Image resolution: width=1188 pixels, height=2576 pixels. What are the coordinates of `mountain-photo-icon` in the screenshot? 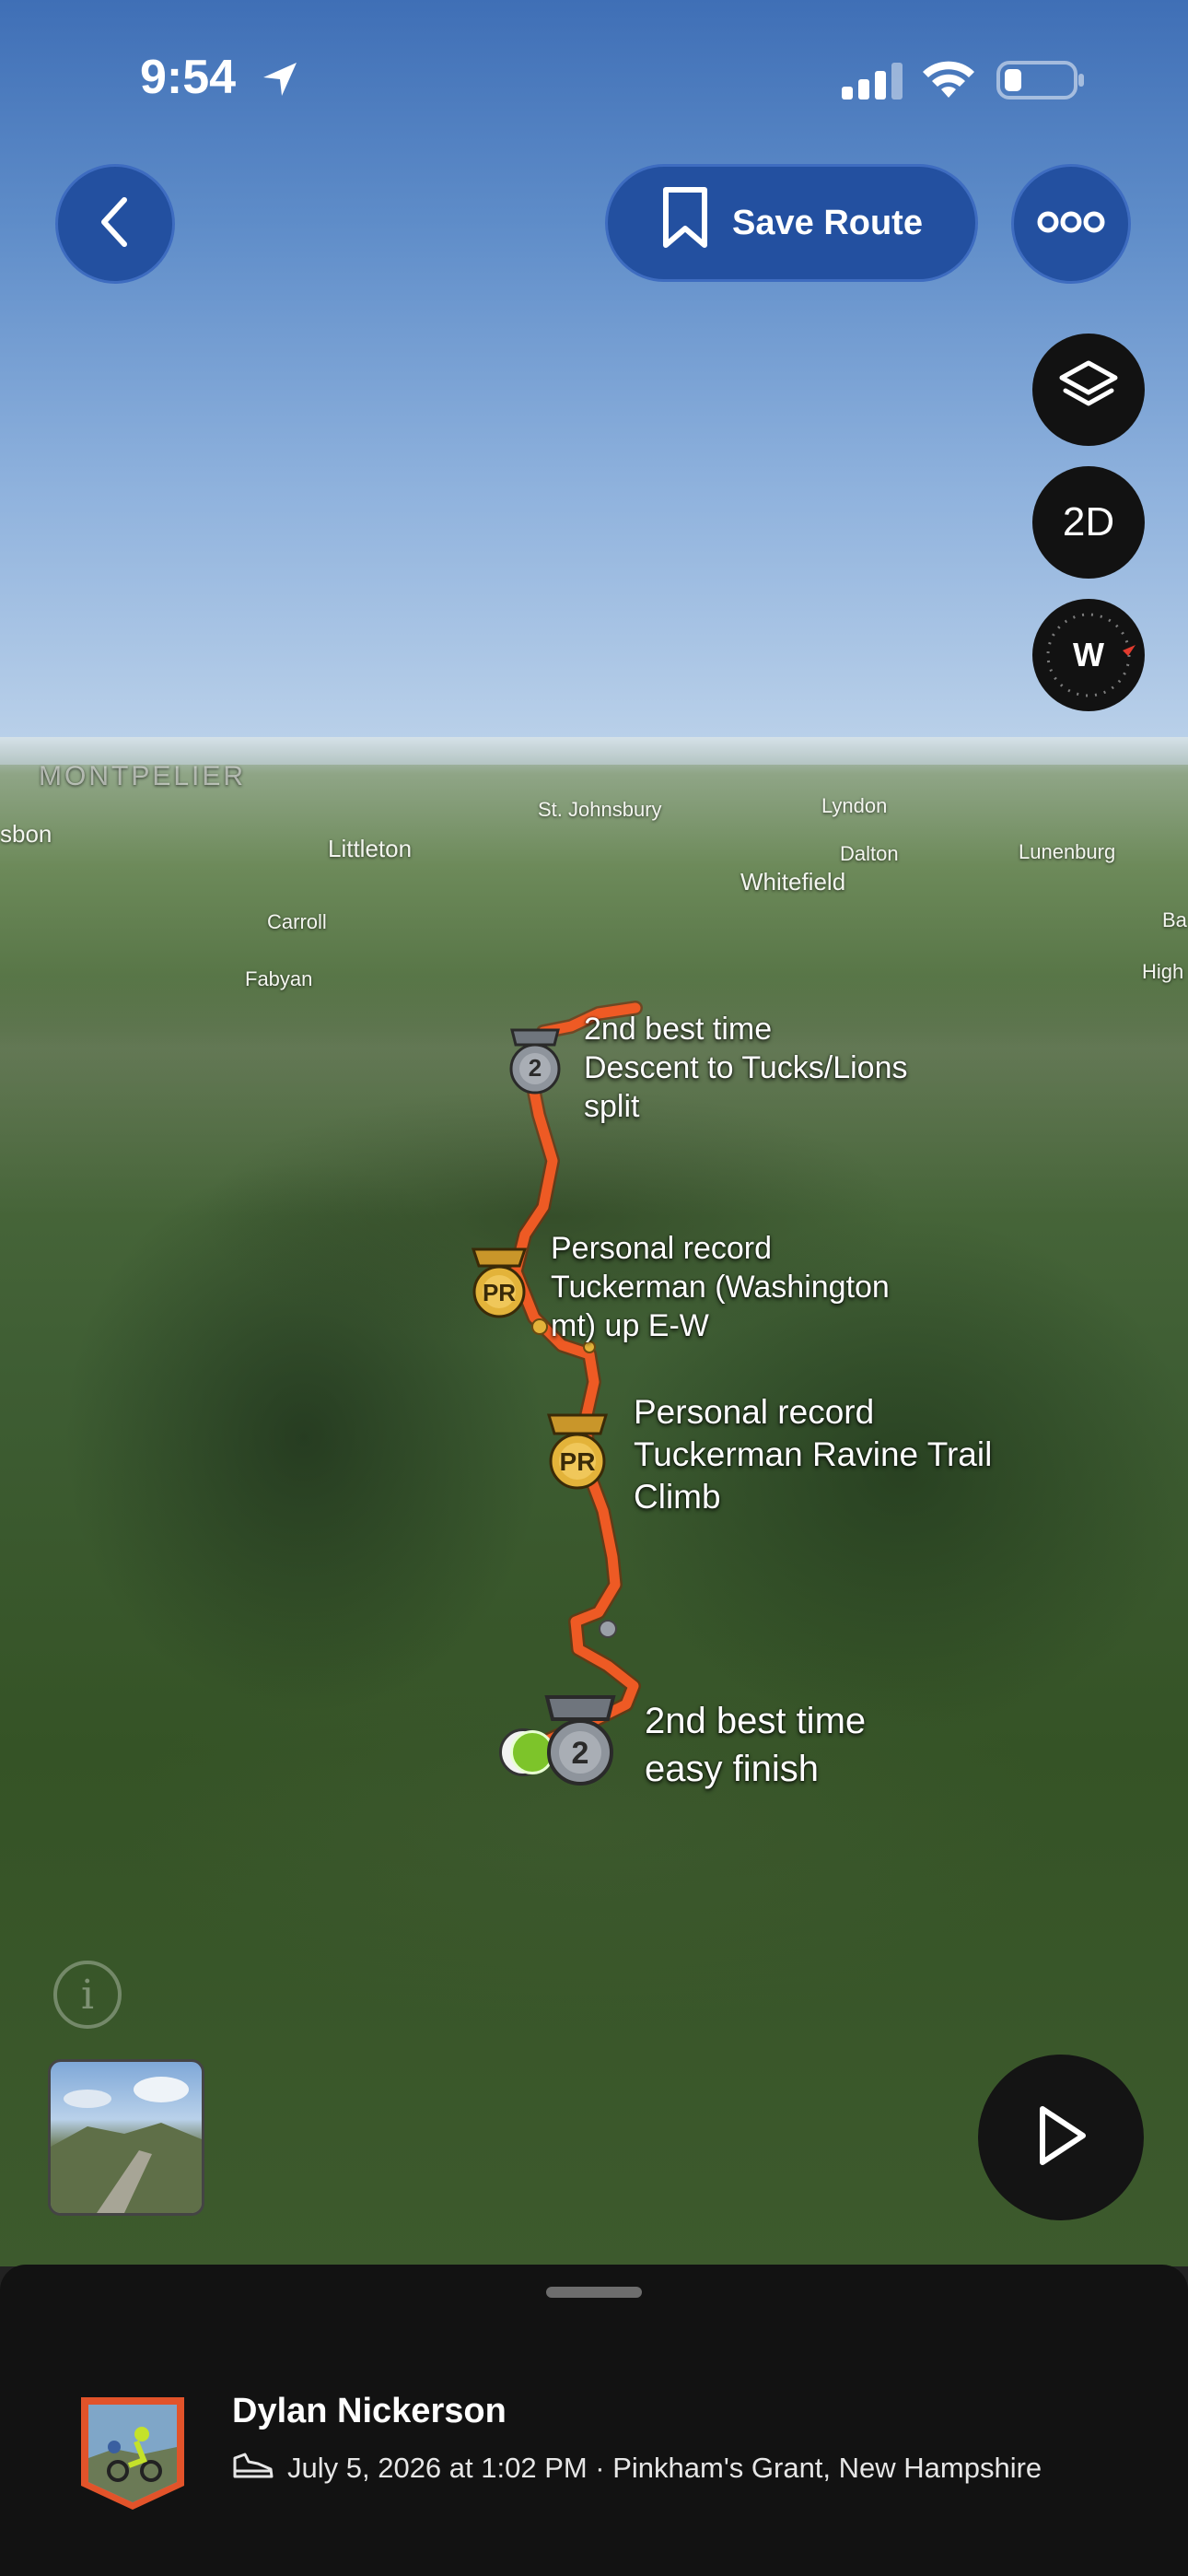 It's located at (126, 2145).